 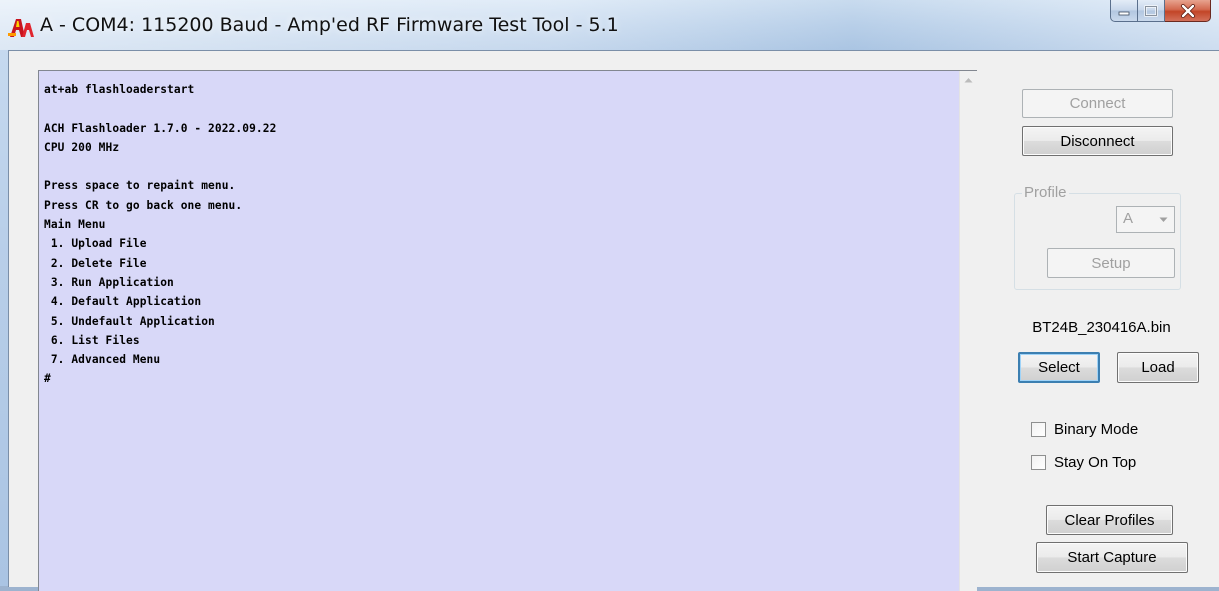 I want to click on close-icon, so click(x=1187, y=10).